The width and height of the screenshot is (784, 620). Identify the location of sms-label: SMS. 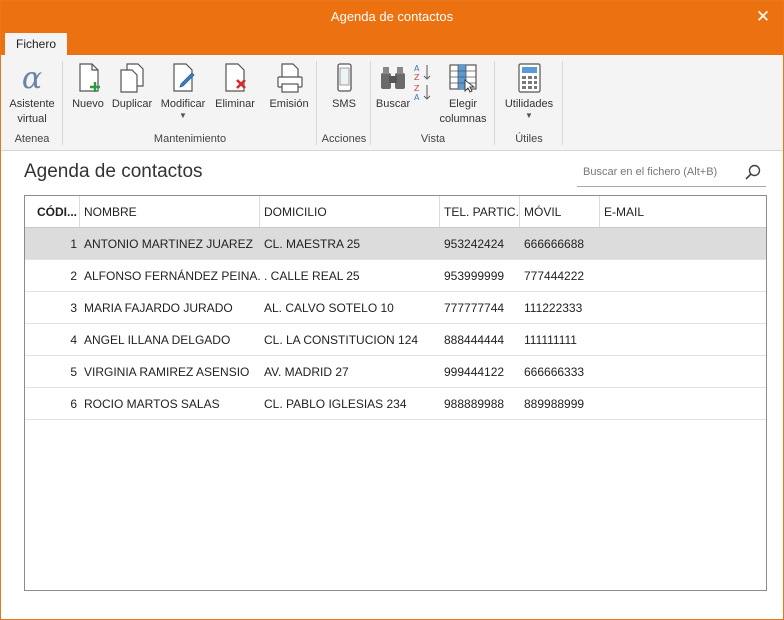
(344, 104).